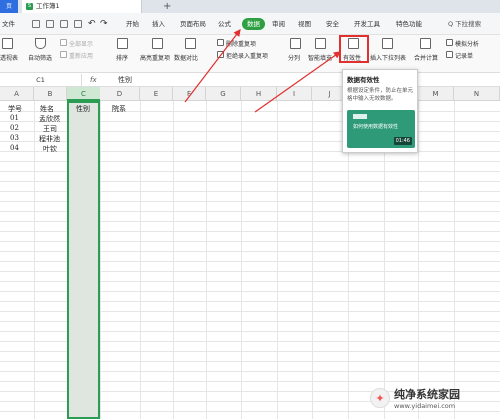  What do you see at coordinates (122, 57) in the screenshot?
I see `sort-button: 排序` at bounding box center [122, 57].